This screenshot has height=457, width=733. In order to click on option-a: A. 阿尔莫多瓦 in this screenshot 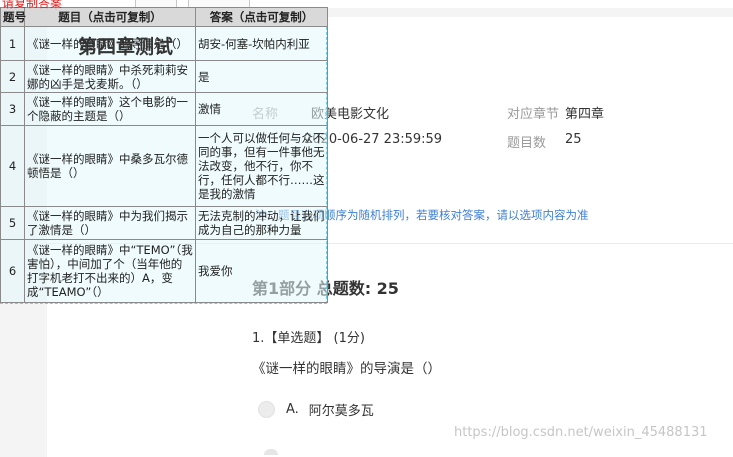, I will do `click(316, 409)`.